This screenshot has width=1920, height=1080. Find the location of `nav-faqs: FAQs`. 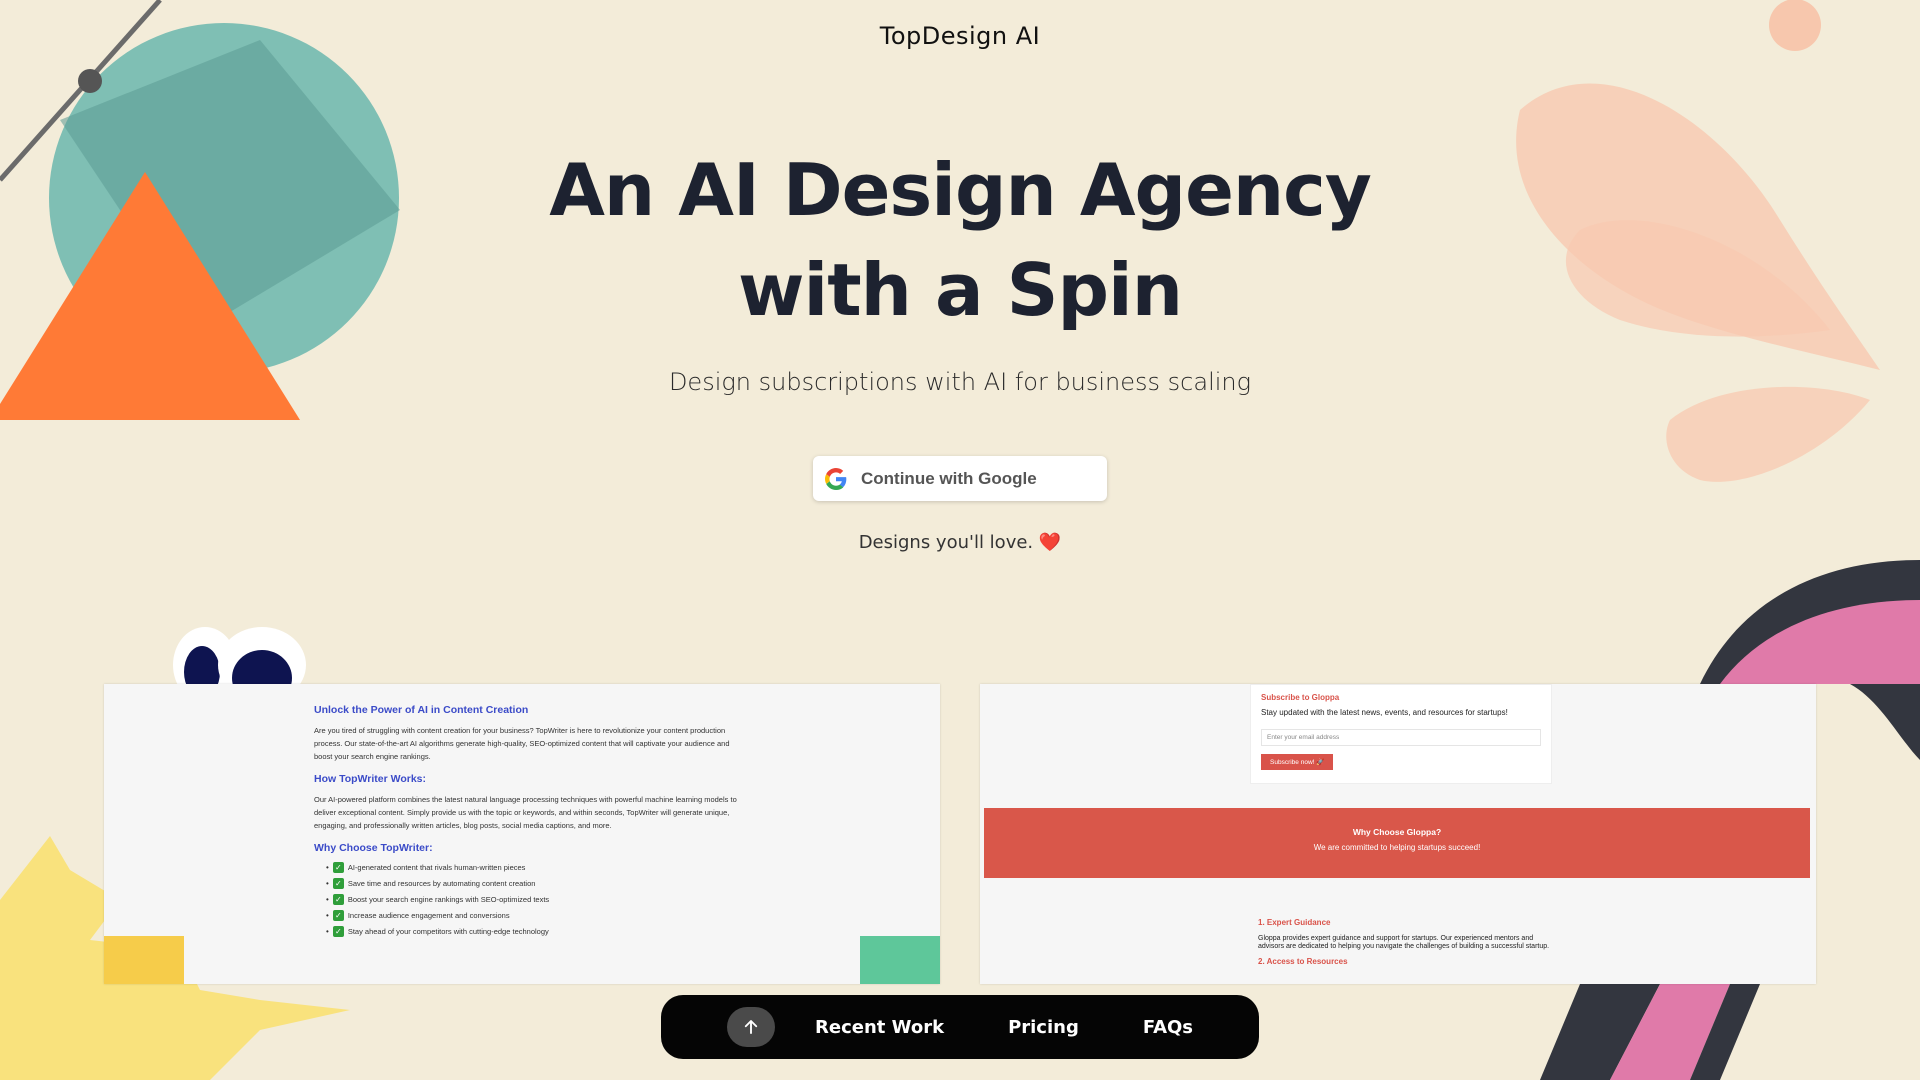

nav-faqs: FAQs is located at coordinates (1168, 1027).